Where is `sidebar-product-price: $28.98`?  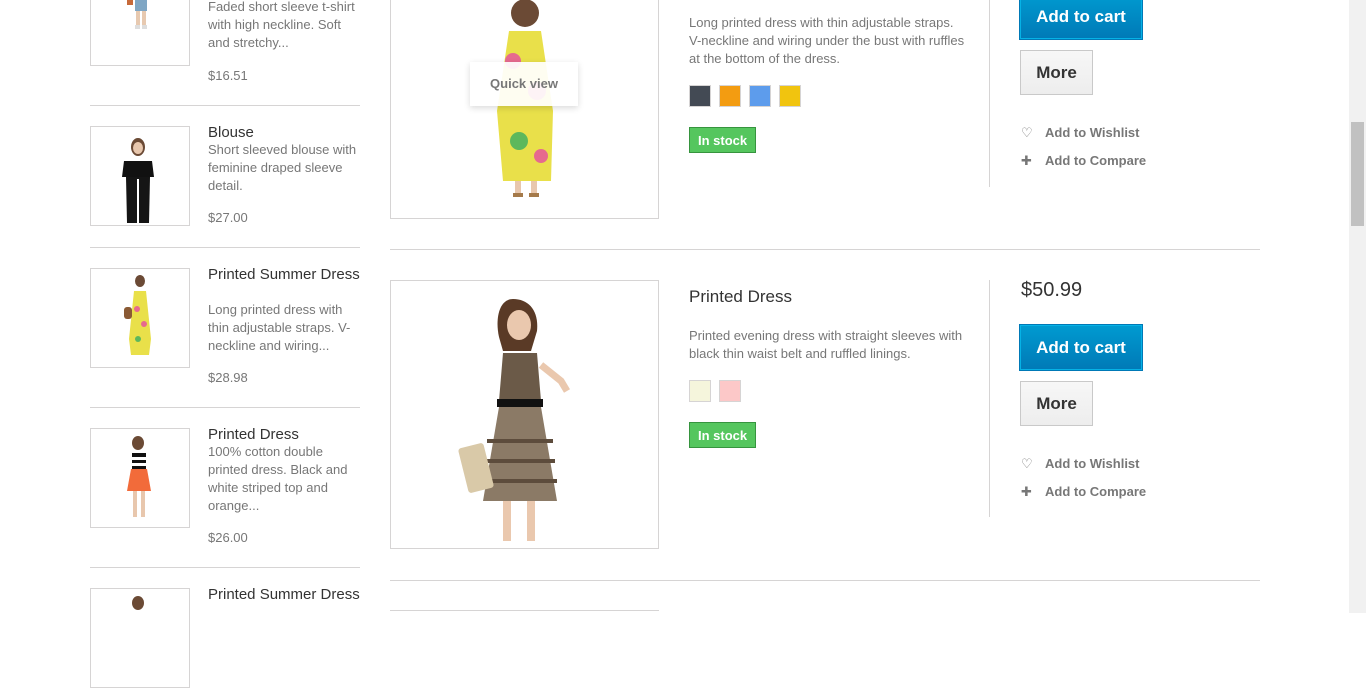
sidebar-product-price: $28.98 is located at coordinates (228, 377).